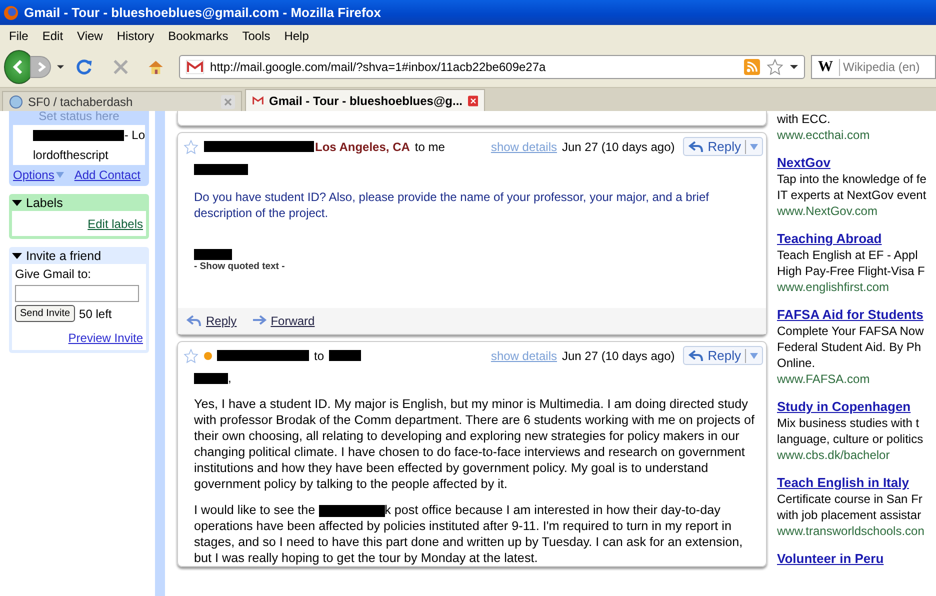 The width and height of the screenshot is (936, 596). I want to click on ad-title-link: Volunteer in Peru, so click(856, 559).